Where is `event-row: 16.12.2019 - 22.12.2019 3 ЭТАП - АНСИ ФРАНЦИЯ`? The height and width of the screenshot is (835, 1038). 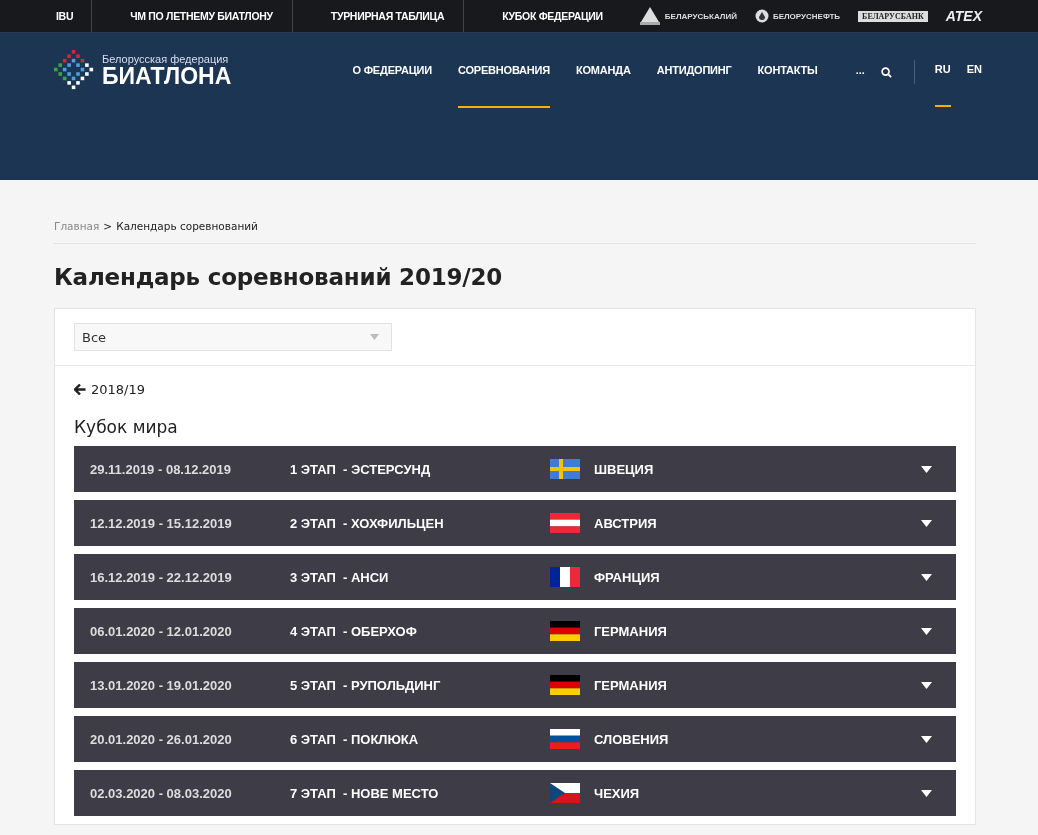 event-row: 16.12.2019 - 22.12.2019 3 ЭТАП - АНСИ ФРАНЦИЯ is located at coordinates (515, 577).